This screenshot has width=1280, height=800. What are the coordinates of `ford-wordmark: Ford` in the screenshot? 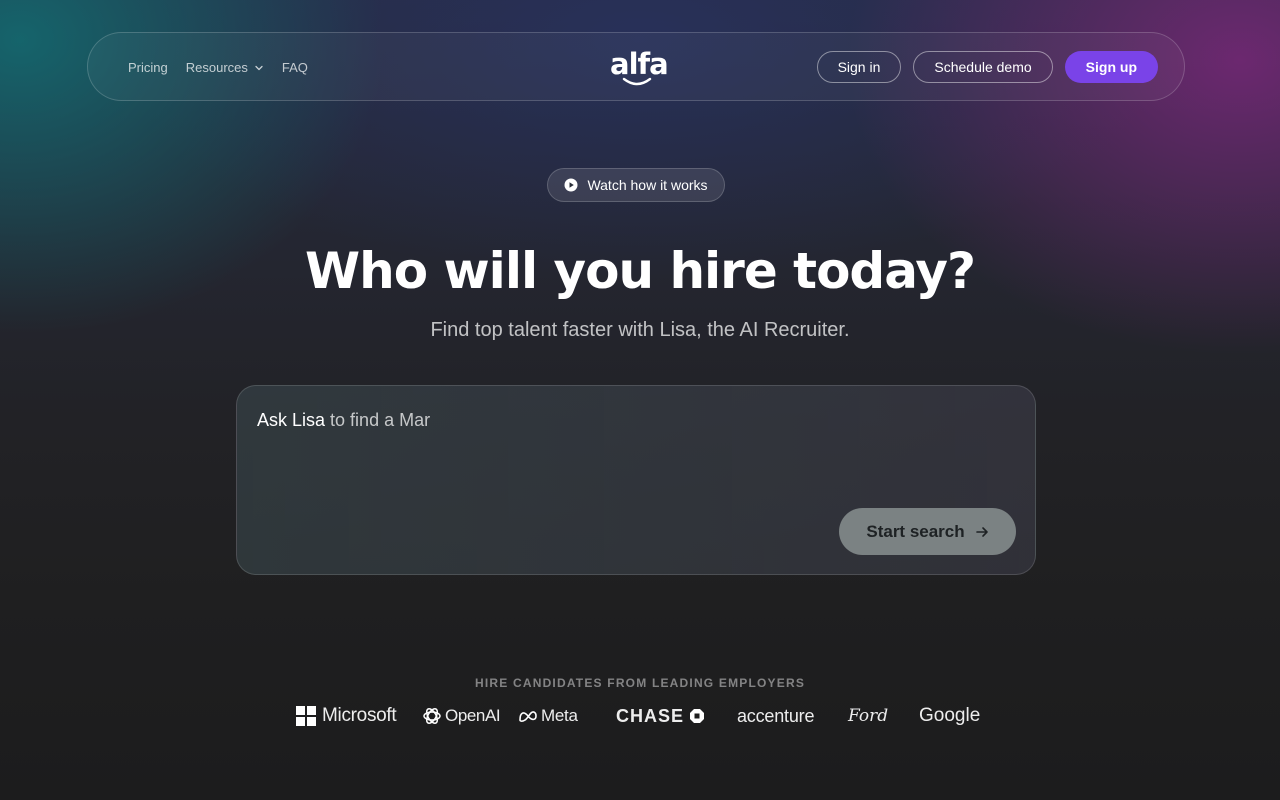 It's located at (868, 716).